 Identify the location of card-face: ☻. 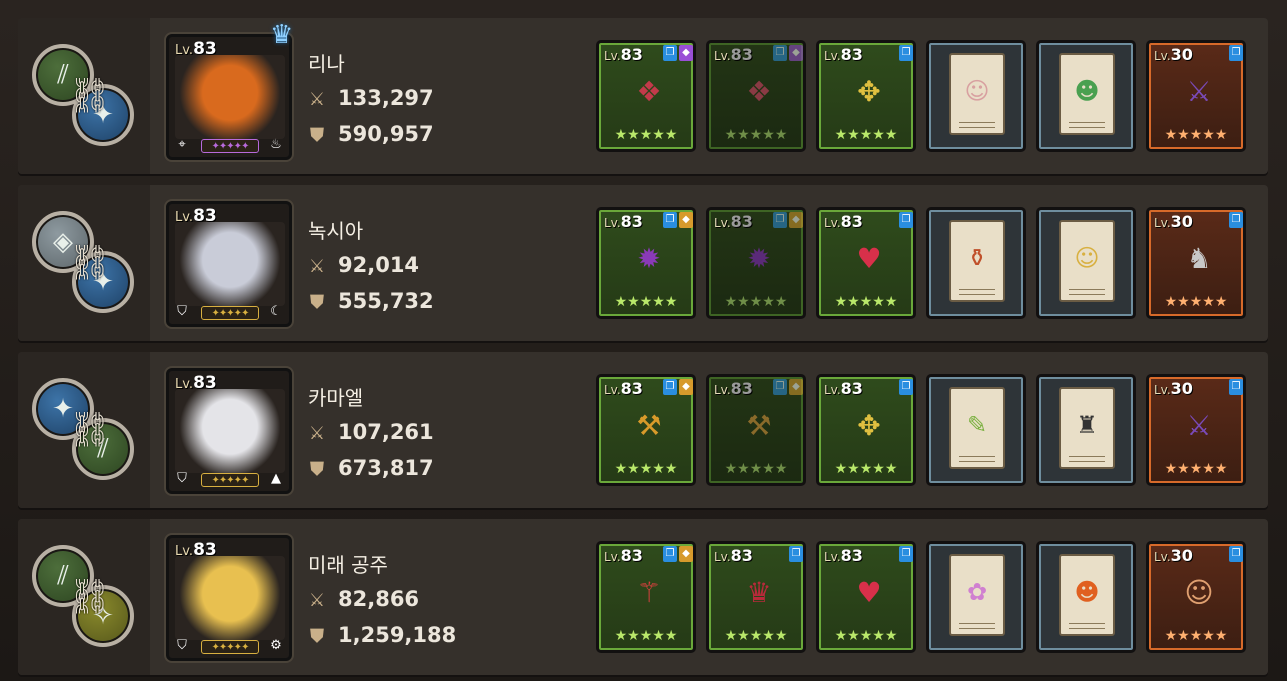
(1087, 595).